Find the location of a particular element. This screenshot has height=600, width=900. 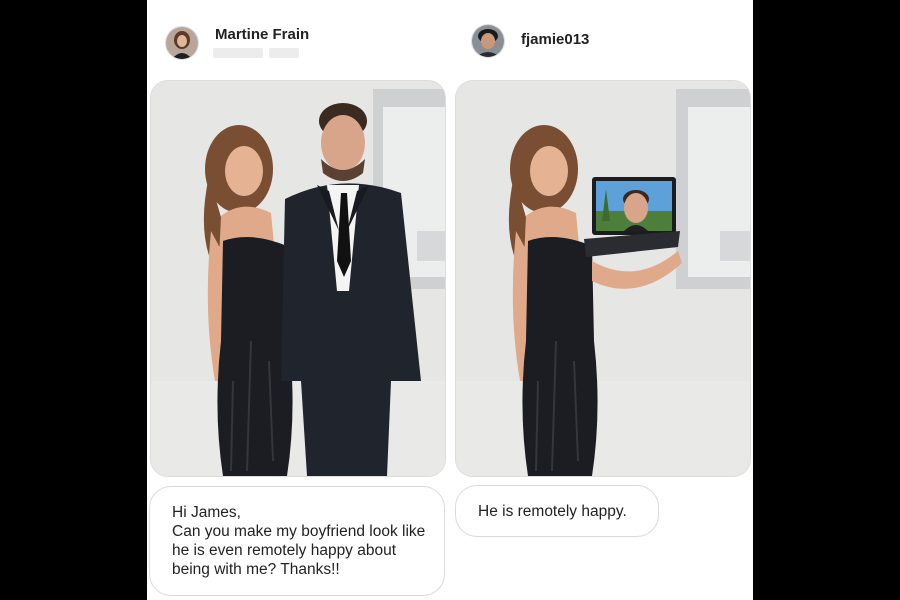

wall-mirror is located at coordinates (713, 189).